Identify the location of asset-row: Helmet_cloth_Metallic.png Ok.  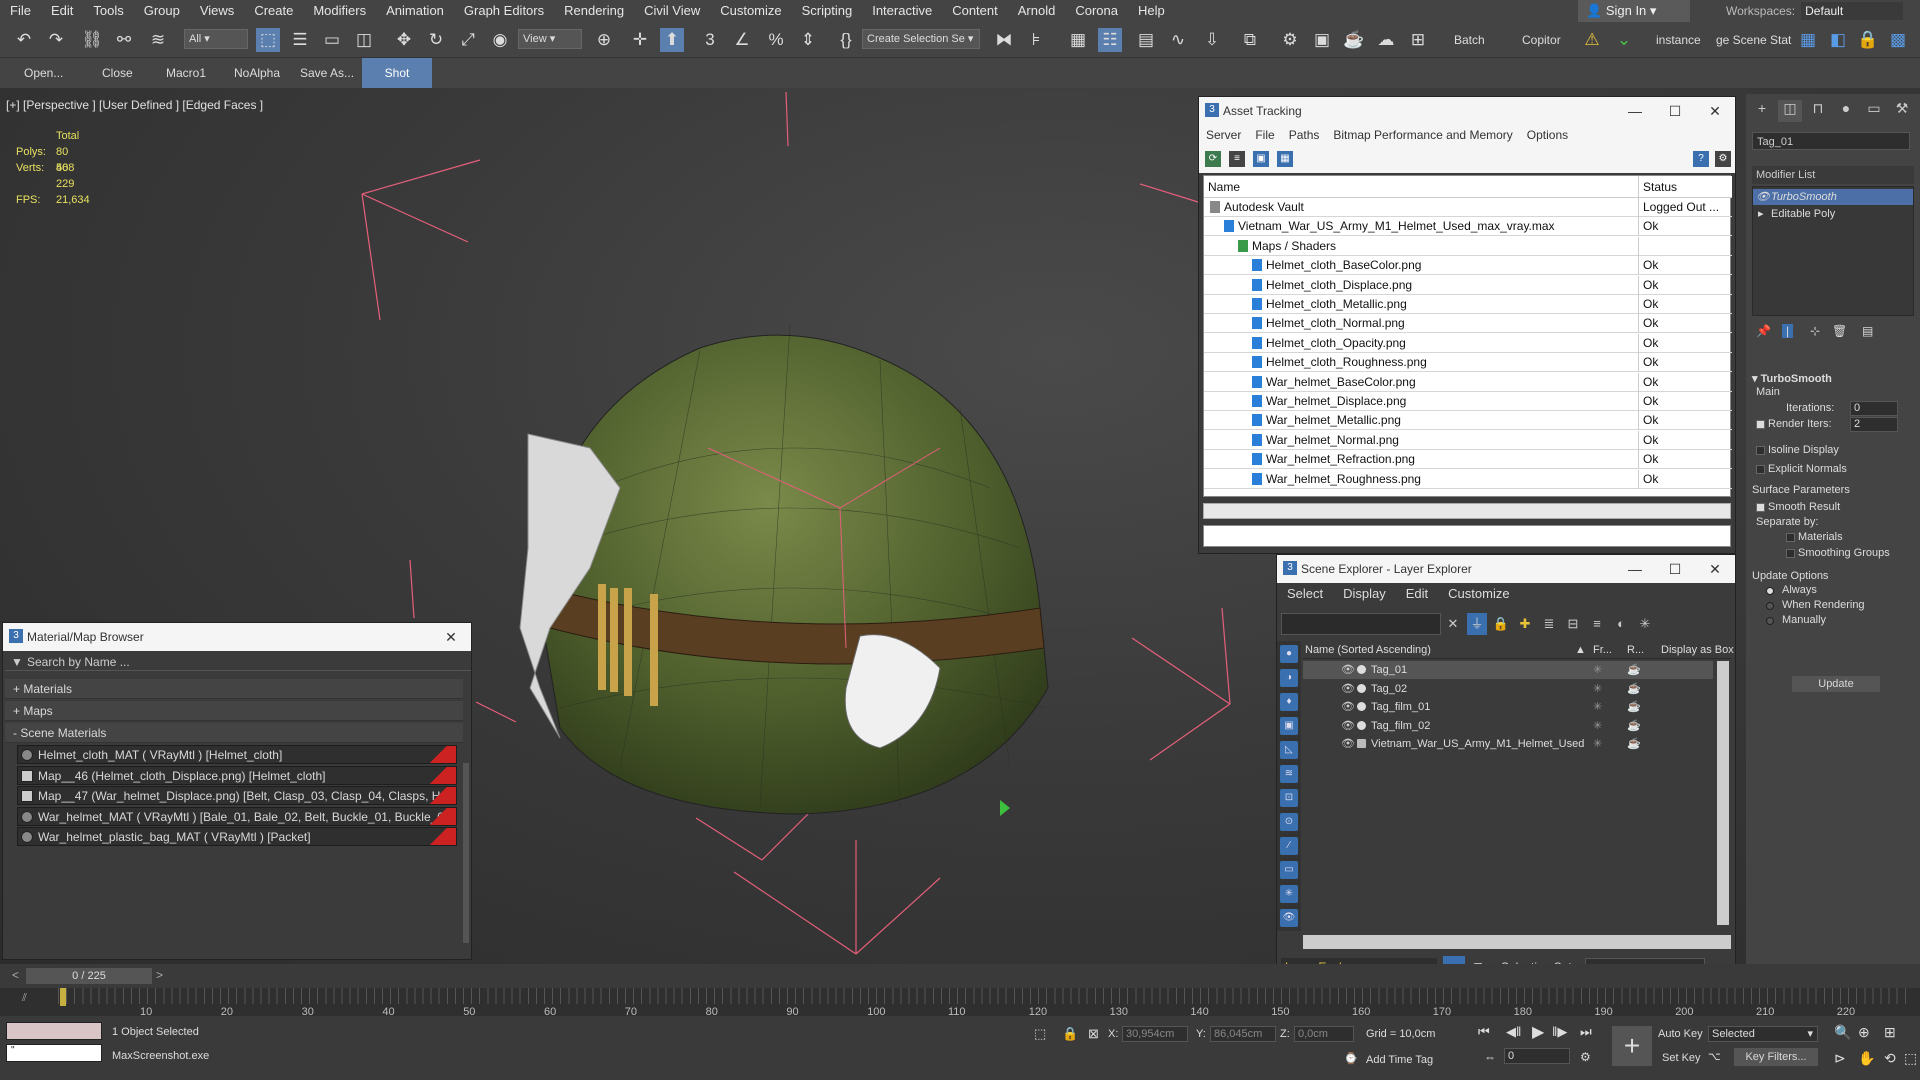
(1468, 304).